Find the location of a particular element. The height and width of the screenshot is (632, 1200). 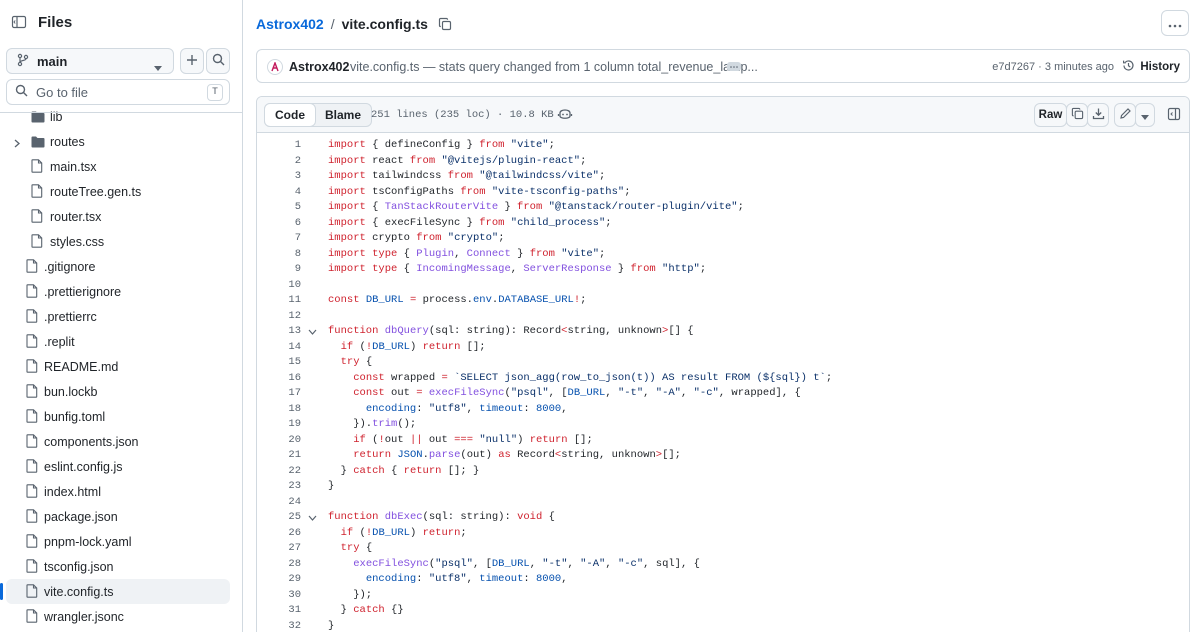

line-number: 29 is located at coordinates (279, 579).